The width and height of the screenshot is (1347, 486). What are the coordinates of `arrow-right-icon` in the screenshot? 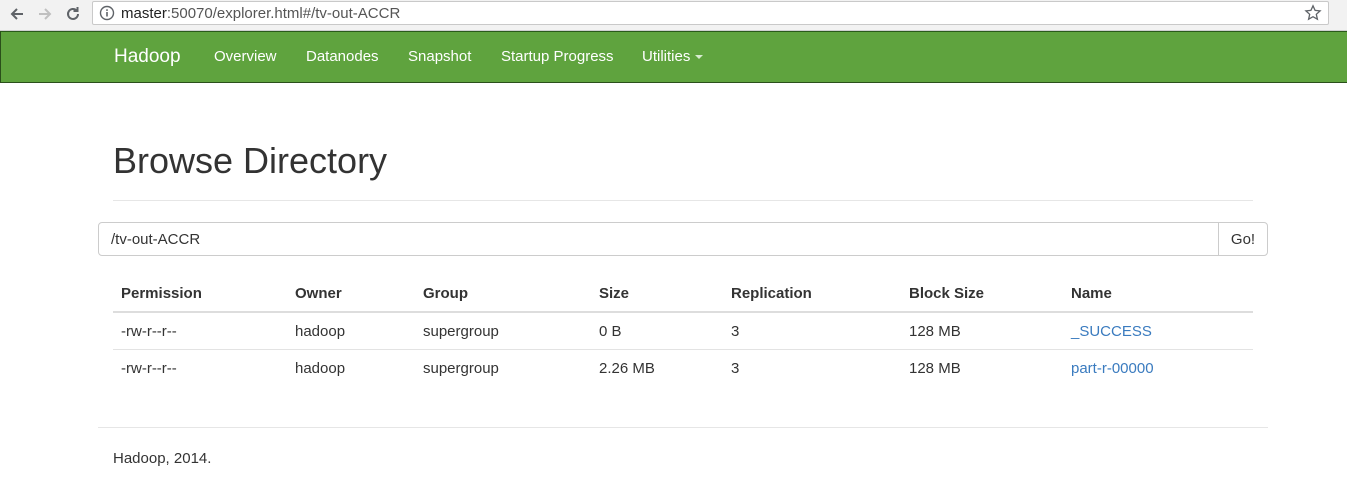 It's located at (45, 14).